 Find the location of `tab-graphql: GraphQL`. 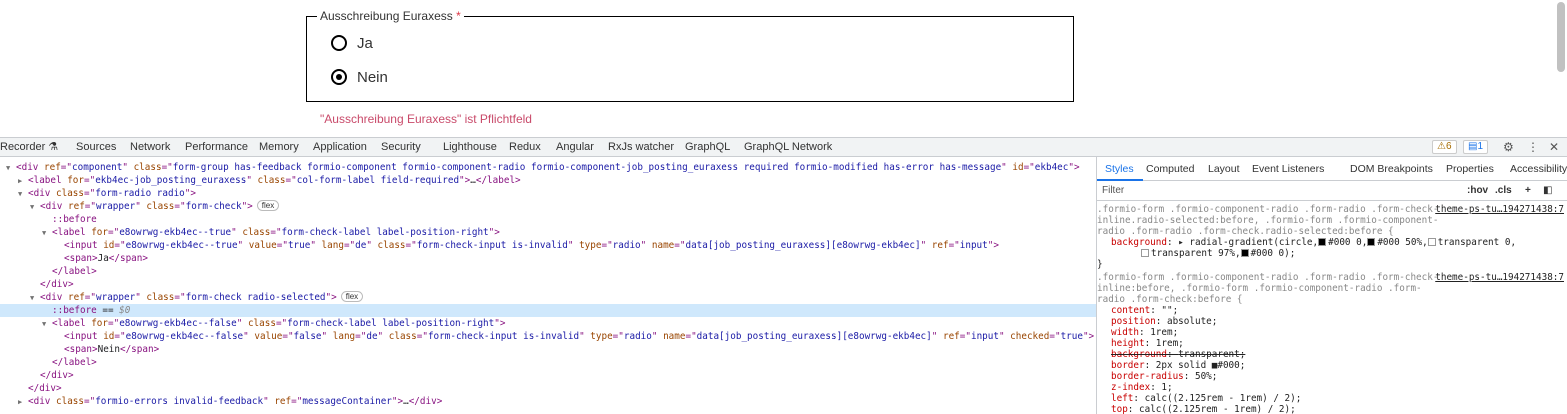

tab-graphql: GraphQL is located at coordinates (707, 147).